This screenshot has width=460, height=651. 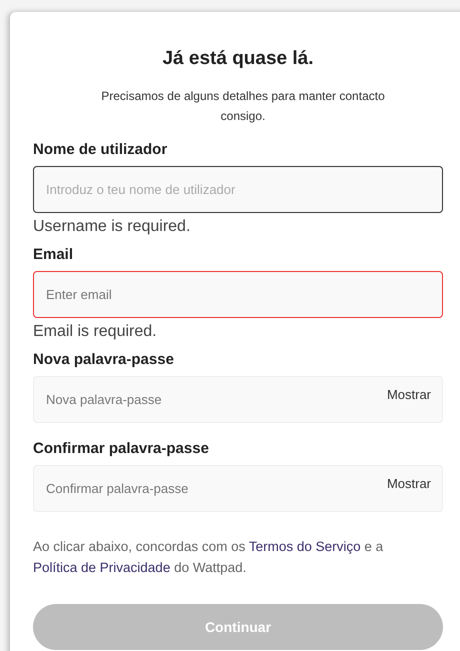 I want to click on field-label: Nova palavra-passe, so click(x=103, y=360).